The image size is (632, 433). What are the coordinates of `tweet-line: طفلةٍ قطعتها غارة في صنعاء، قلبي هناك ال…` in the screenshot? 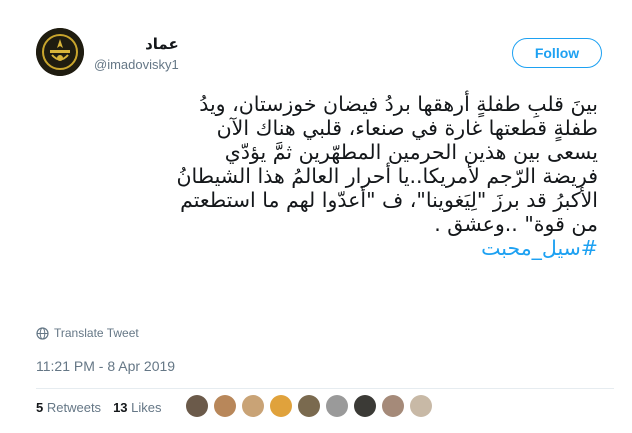 It's located at (407, 128).